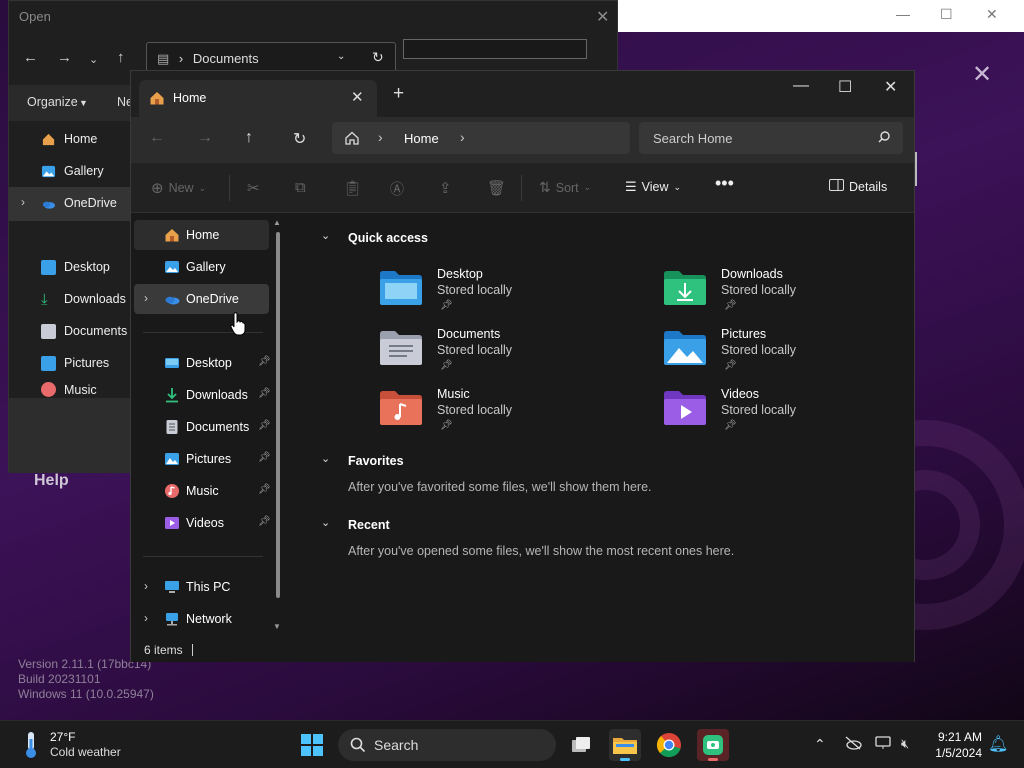 Image resolution: width=1024 pixels, height=768 pixels. What do you see at coordinates (504, 354) in the screenshot?
I see `quick-access-item-documents: Documents Stored locally 📌︎` at bounding box center [504, 354].